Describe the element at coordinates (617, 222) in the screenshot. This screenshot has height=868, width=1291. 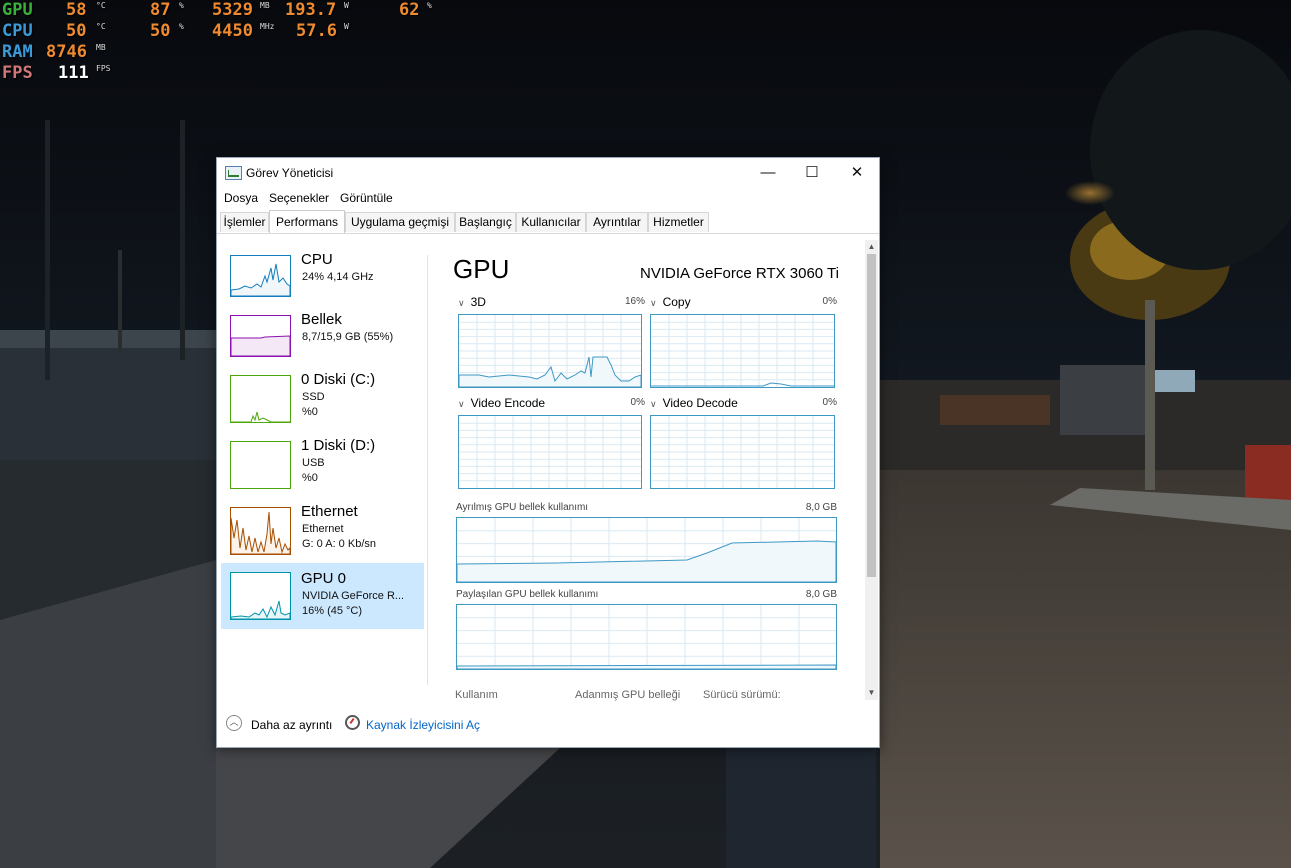
I see `tab-details: Ayrıntılar` at that location.